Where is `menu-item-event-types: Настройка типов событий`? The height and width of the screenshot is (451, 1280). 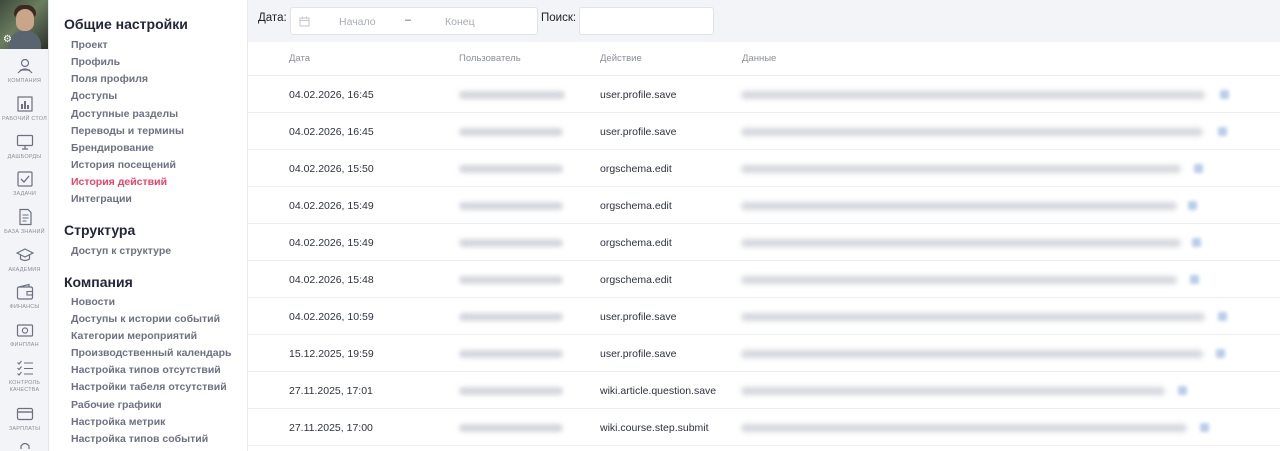 menu-item-event-types: Настройка типов событий is located at coordinates (139, 439).